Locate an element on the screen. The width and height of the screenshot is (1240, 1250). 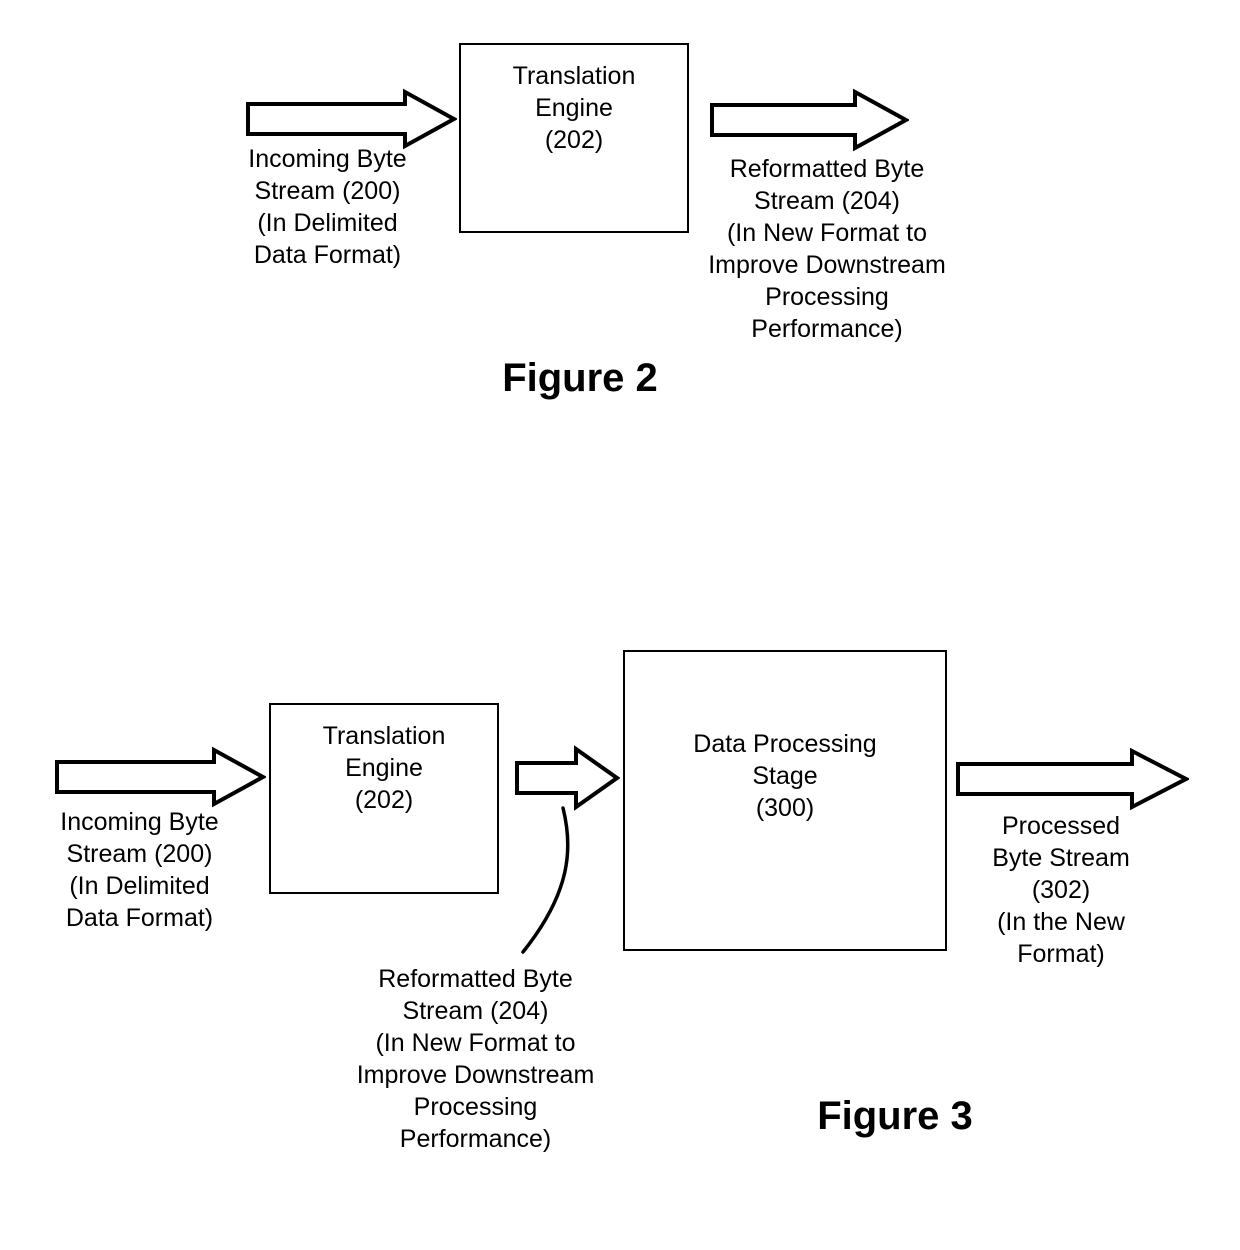
figure2-title: Figure 2 is located at coordinates (580, 378).